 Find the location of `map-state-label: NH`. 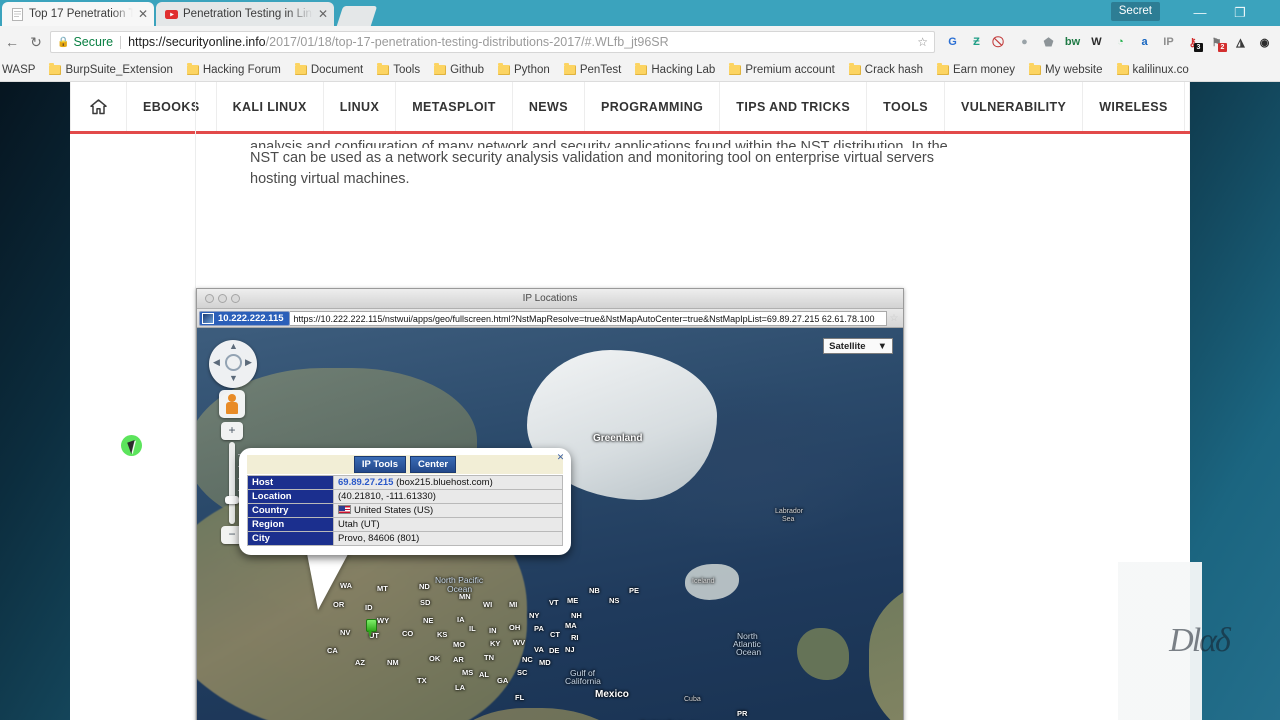

map-state-label: NH is located at coordinates (576, 615).